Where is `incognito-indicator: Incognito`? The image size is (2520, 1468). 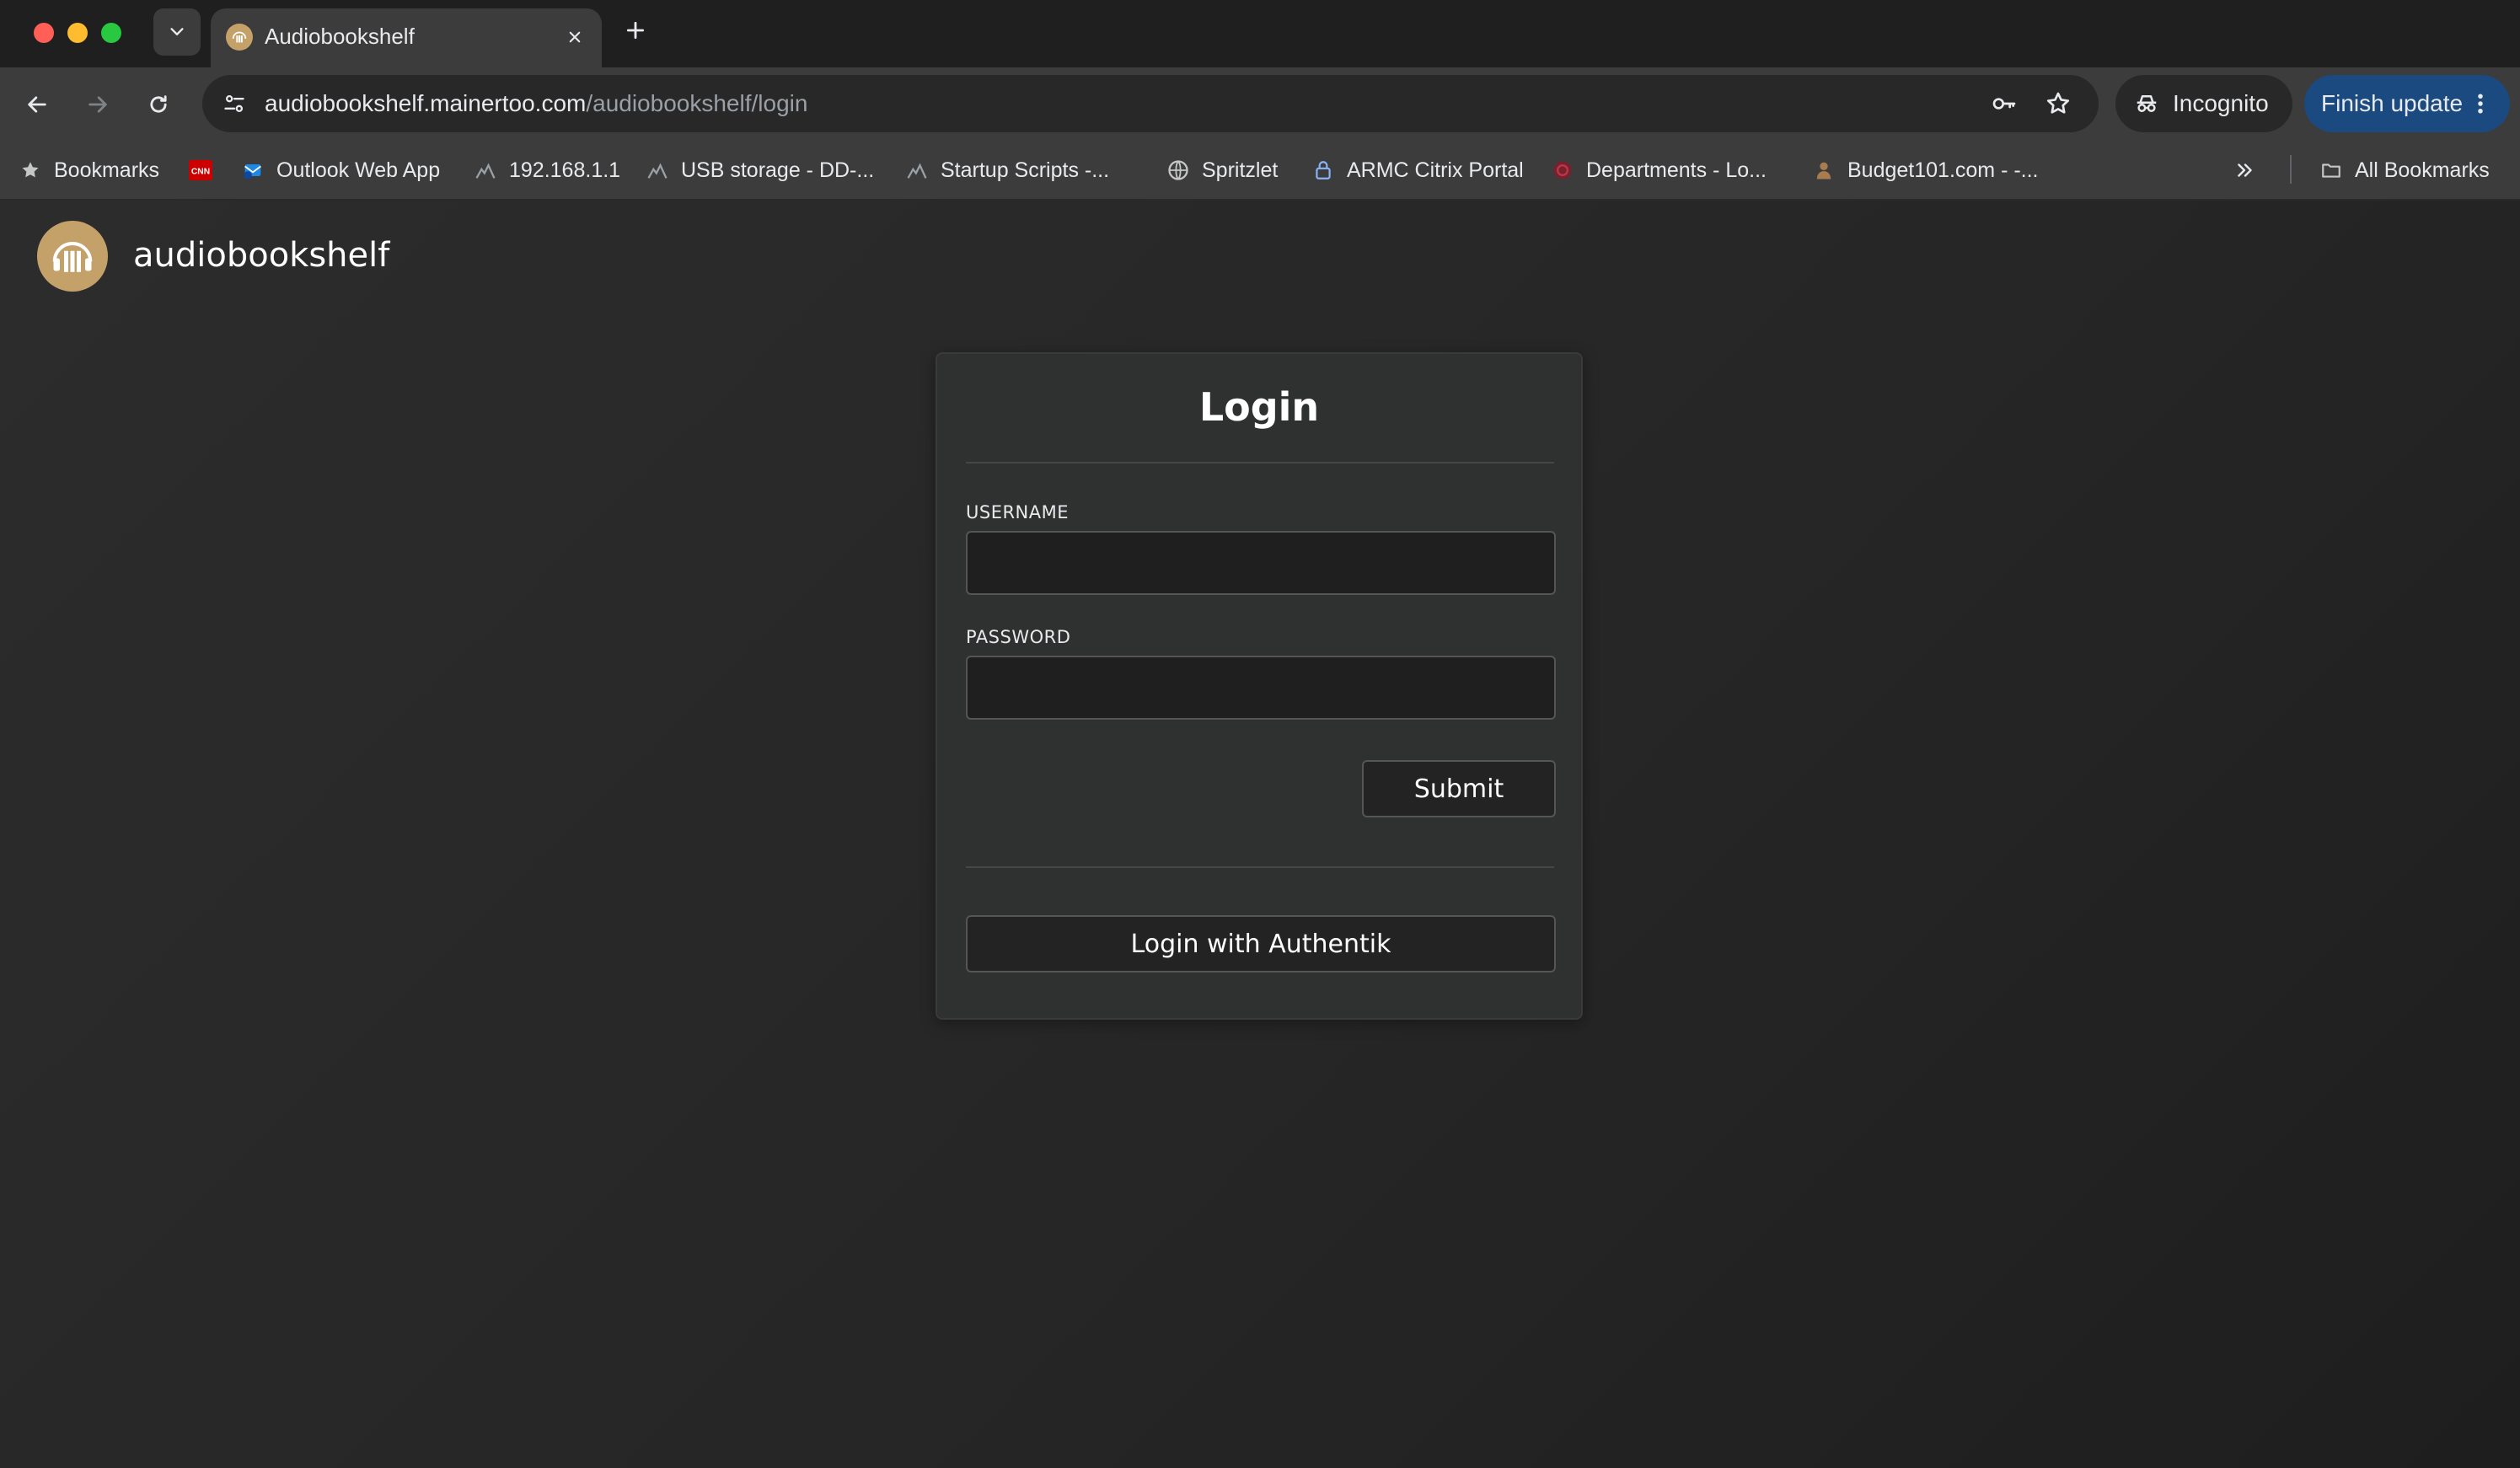 incognito-indicator: Incognito is located at coordinates (2203, 103).